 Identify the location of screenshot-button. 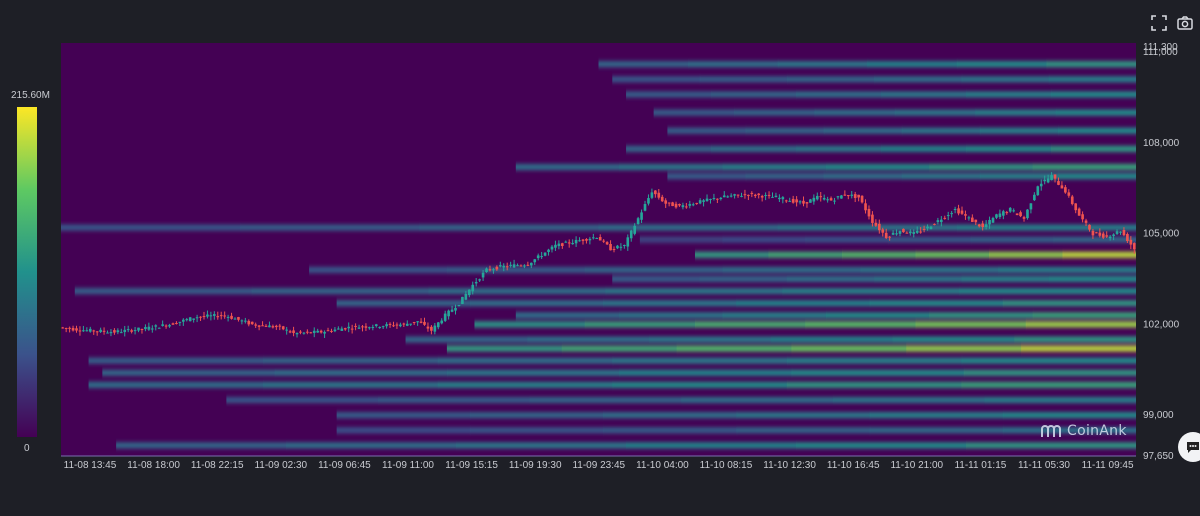
(1185, 23).